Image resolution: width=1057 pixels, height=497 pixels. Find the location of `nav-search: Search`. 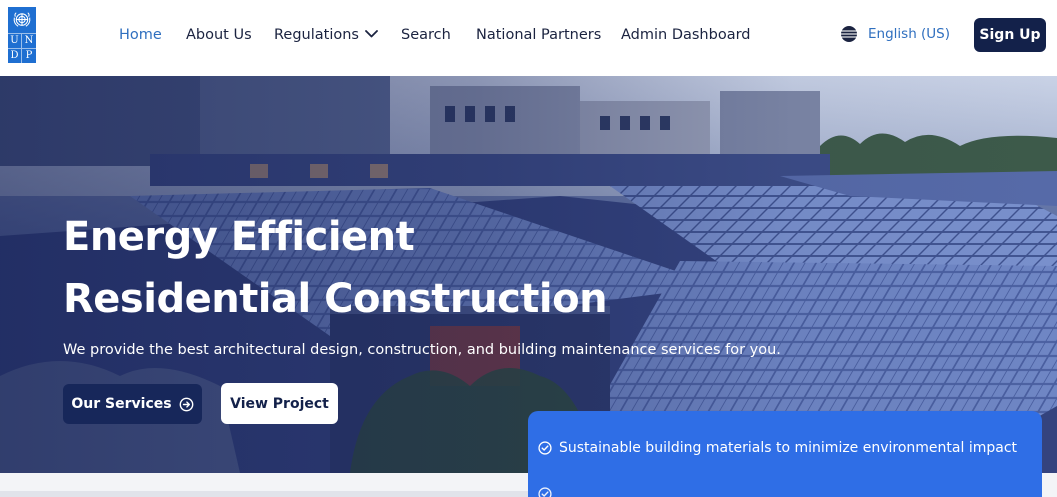

nav-search: Search is located at coordinates (426, 35).